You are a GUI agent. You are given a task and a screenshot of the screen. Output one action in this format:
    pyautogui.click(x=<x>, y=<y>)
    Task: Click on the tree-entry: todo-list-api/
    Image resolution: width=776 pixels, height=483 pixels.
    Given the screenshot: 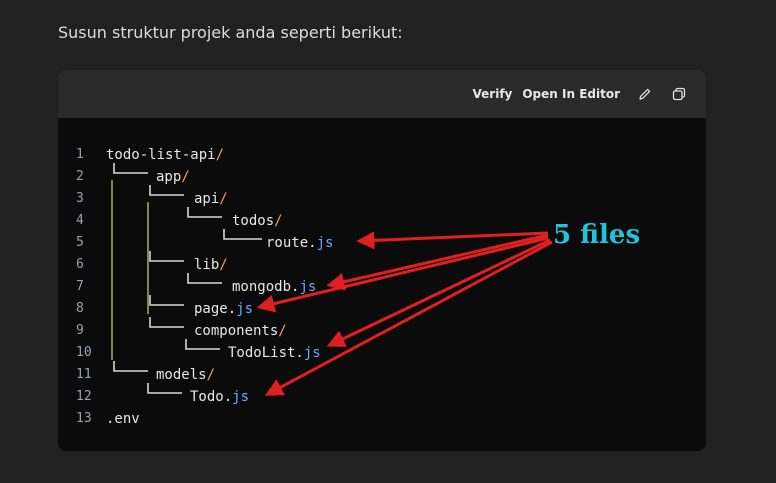 What is the action you would take?
    pyautogui.click(x=165, y=155)
    